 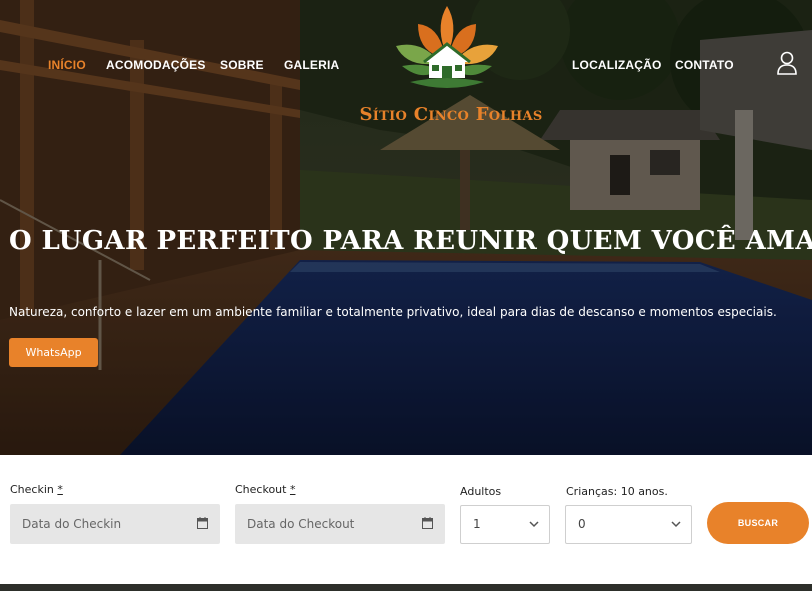 What do you see at coordinates (301, 524) in the screenshot?
I see `checkout-placeholder: Data do Checkout` at bounding box center [301, 524].